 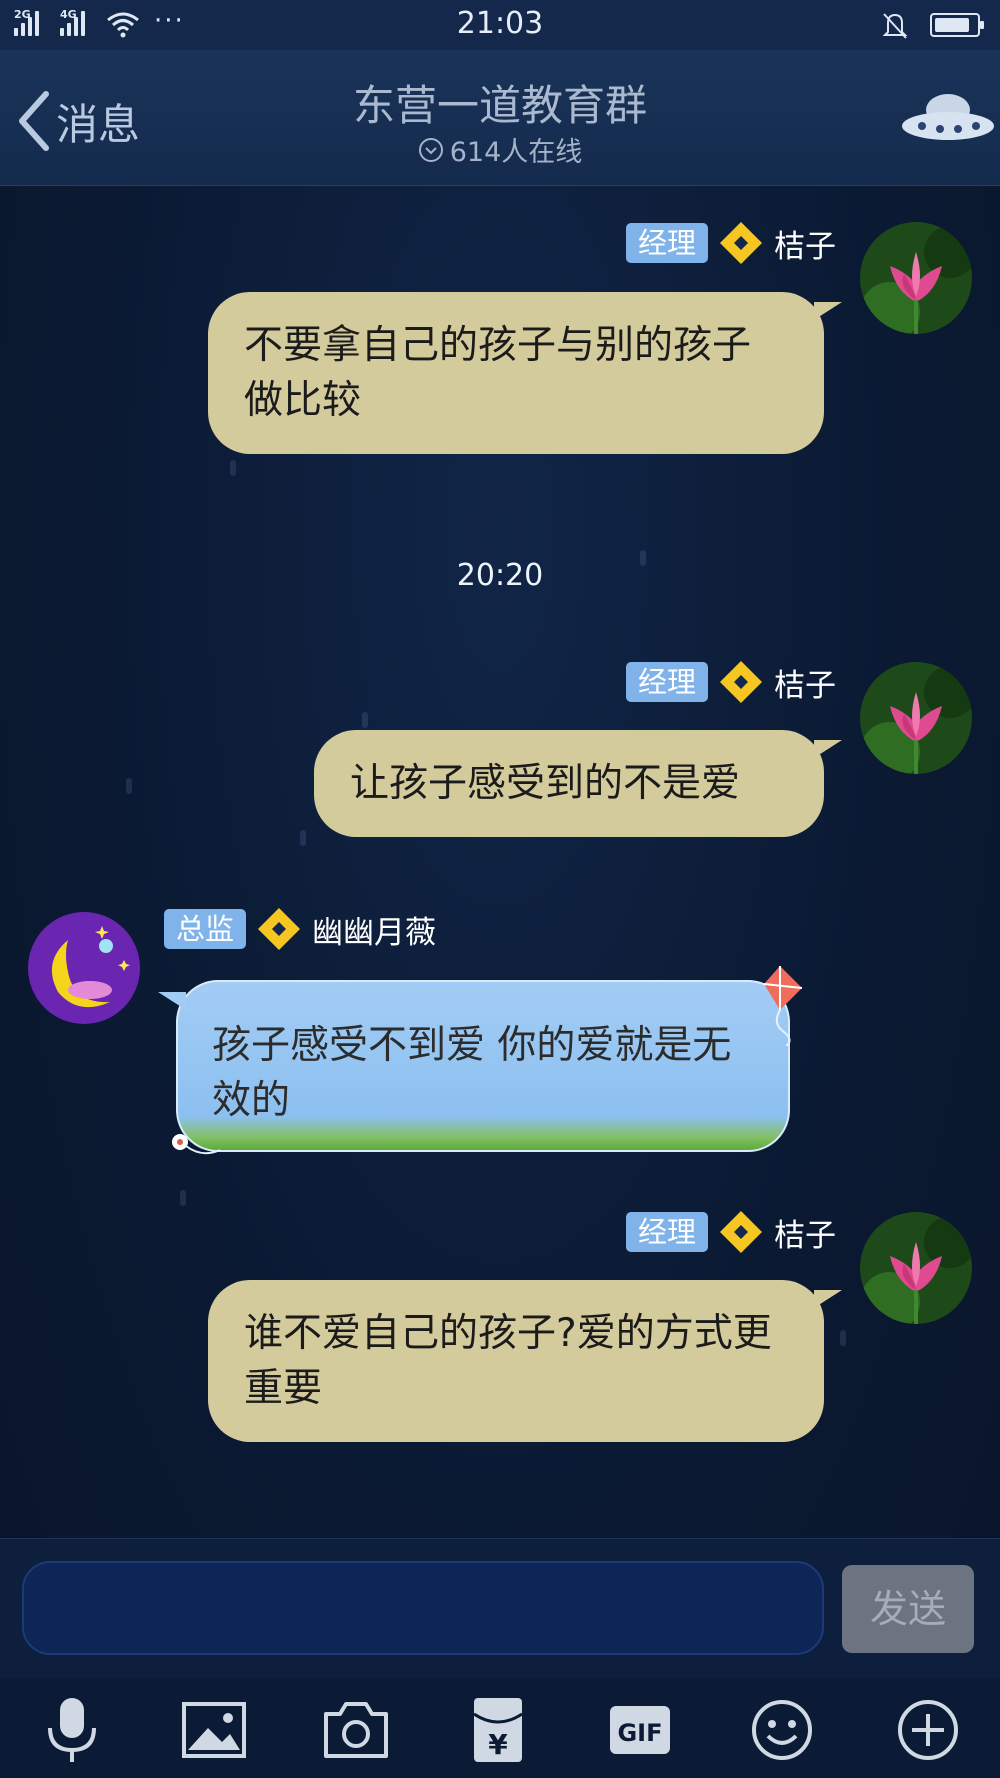 What do you see at coordinates (525, 1361) in the screenshot?
I see `message-bubble: 谁不爱自己的孩子?爱的方式更重要` at bounding box center [525, 1361].